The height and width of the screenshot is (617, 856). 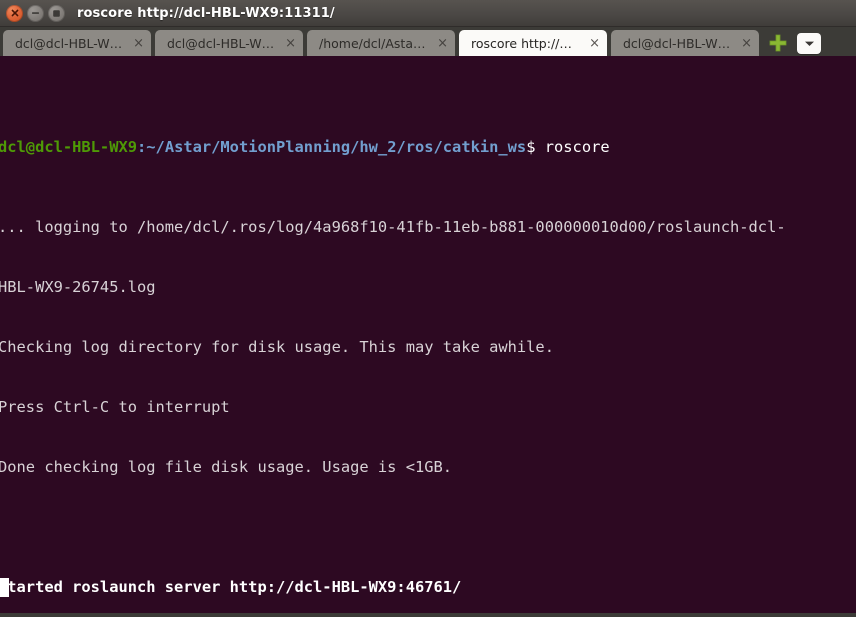 What do you see at coordinates (428, 13) in the screenshot?
I see `title-bar: roscore http://dcl-HBL-WX9:11311/` at bounding box center [428, 13].